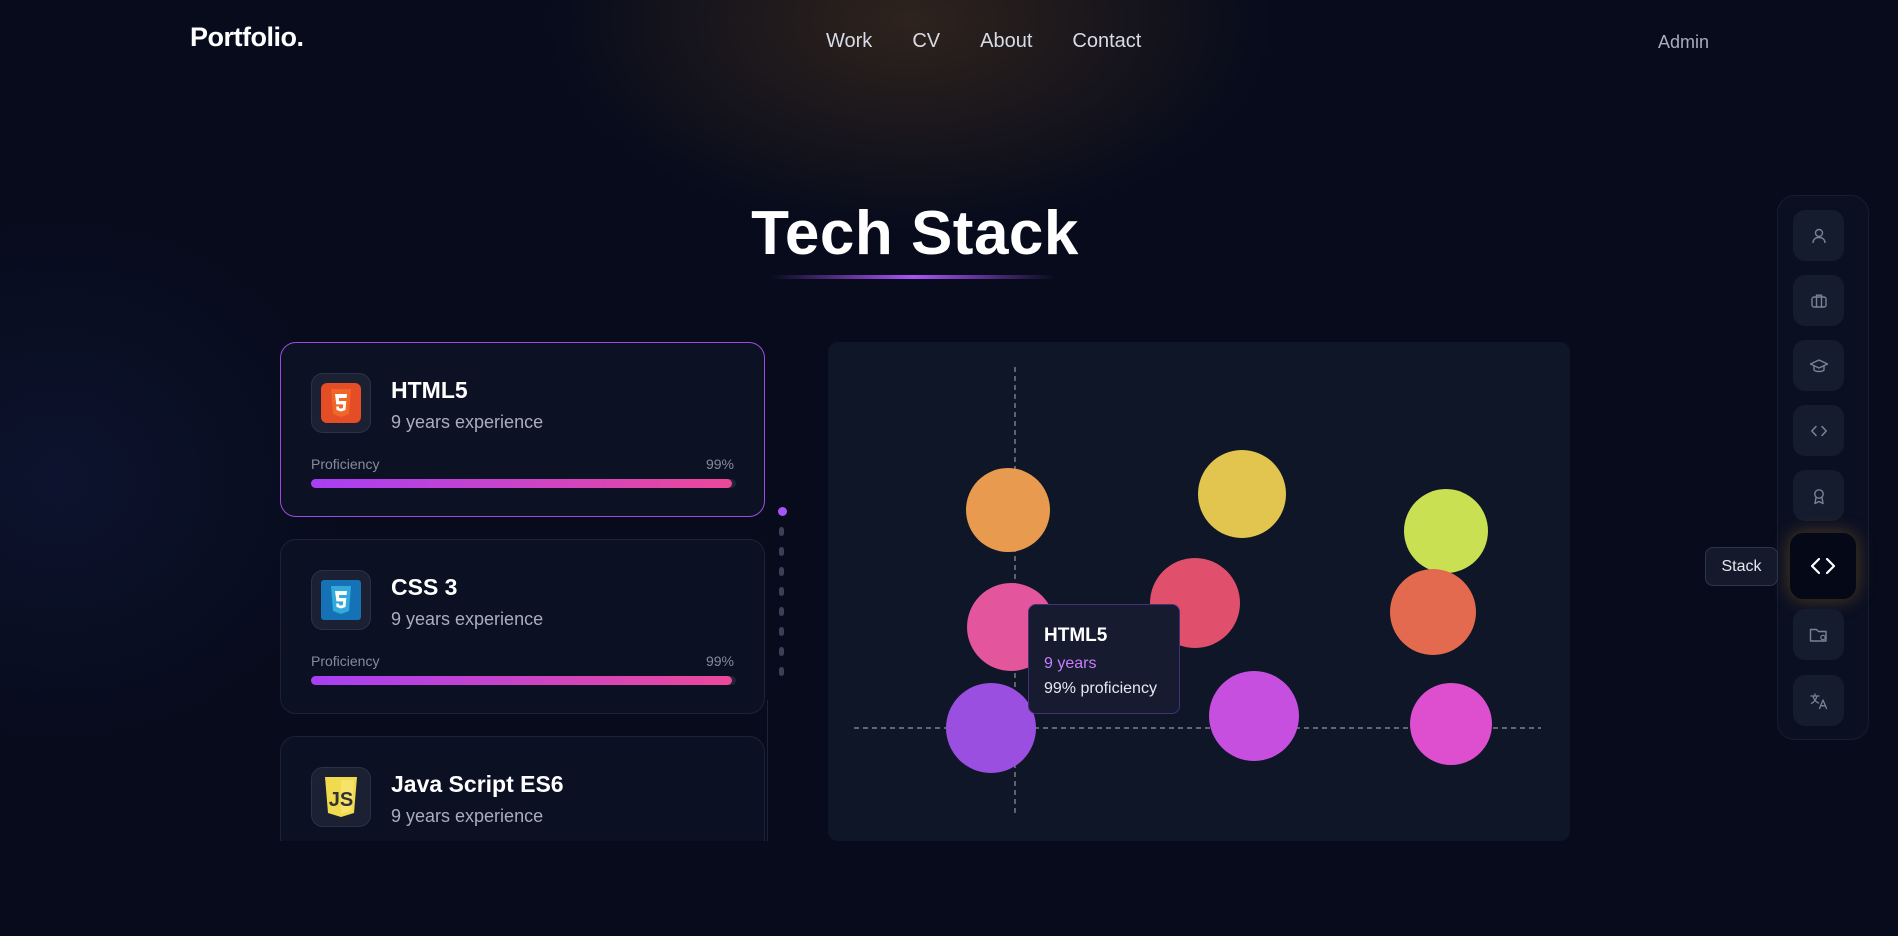 The width and height of the screenshot is (1898, 936). I want to click on sidebar-item-code, so click(1818, 430).